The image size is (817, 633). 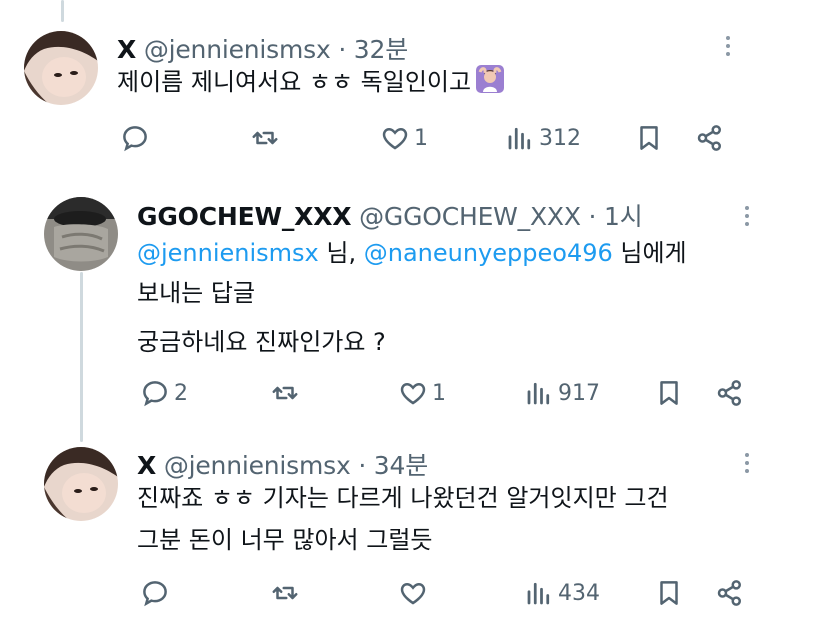 What do you see at coordinates (403, 498) in the screenshot?
I see `tweet-body-line1: 진짜죠 ㅎㅎ 기자는 다르게 나왔던건 알거잇지만 그건` at bounding box center [403, 498].